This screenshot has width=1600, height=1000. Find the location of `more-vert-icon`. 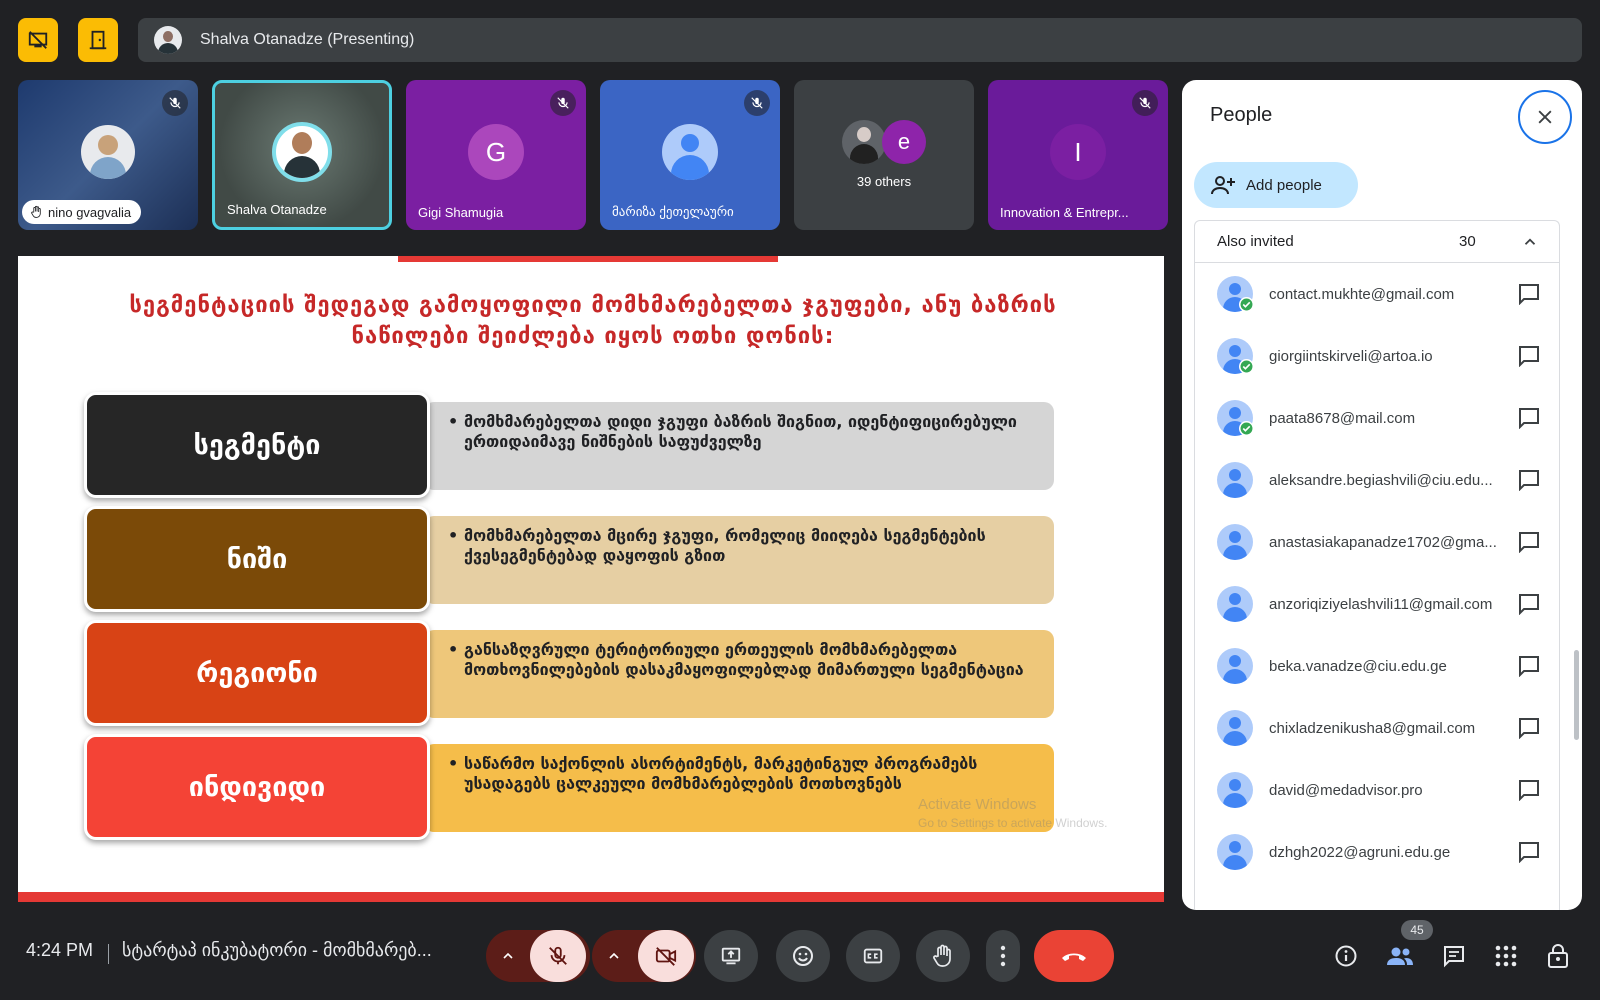

more-vert-icon is located at coordinates (1003, 956).